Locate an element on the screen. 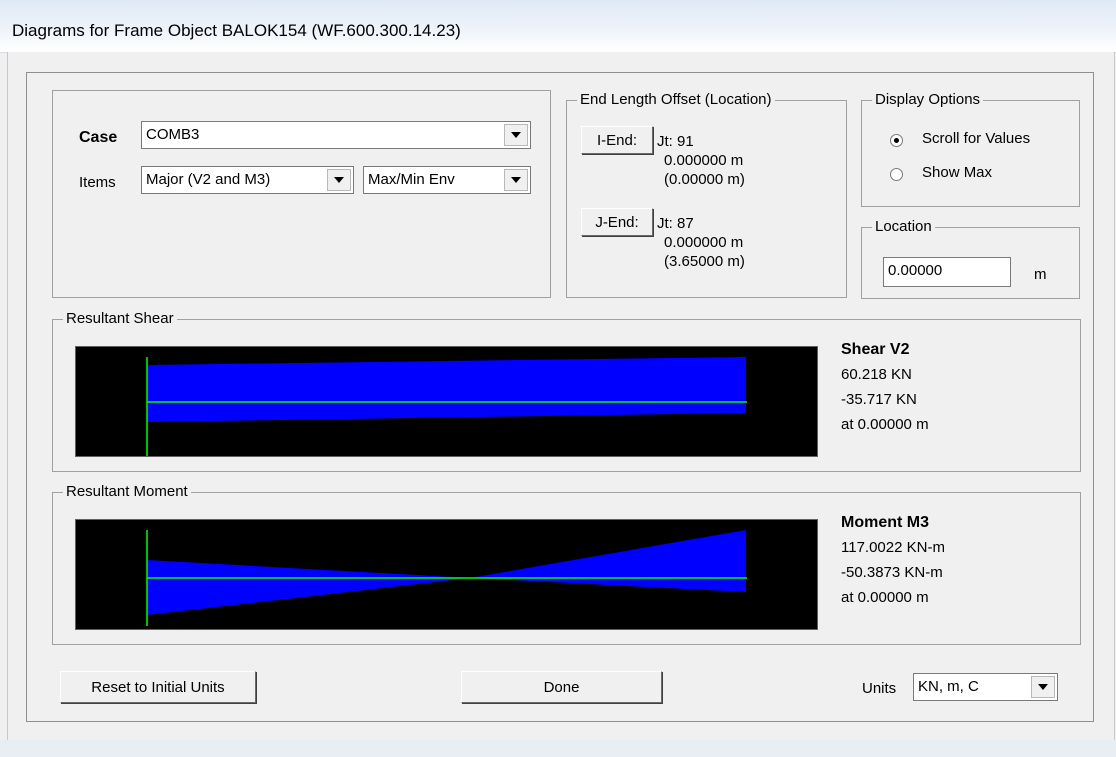  units-label: Units is located at coordinates (879, 688).